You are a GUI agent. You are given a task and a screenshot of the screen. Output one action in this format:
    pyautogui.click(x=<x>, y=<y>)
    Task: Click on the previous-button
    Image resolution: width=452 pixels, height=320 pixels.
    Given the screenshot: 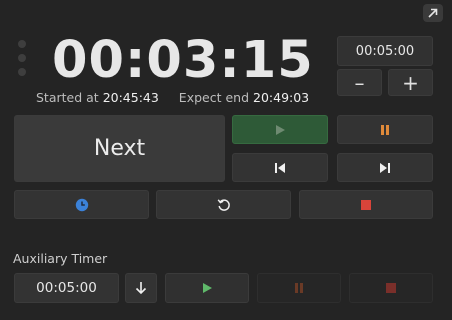 What is the action you would take?
    pyautogui.click(x=280, y=167)
    